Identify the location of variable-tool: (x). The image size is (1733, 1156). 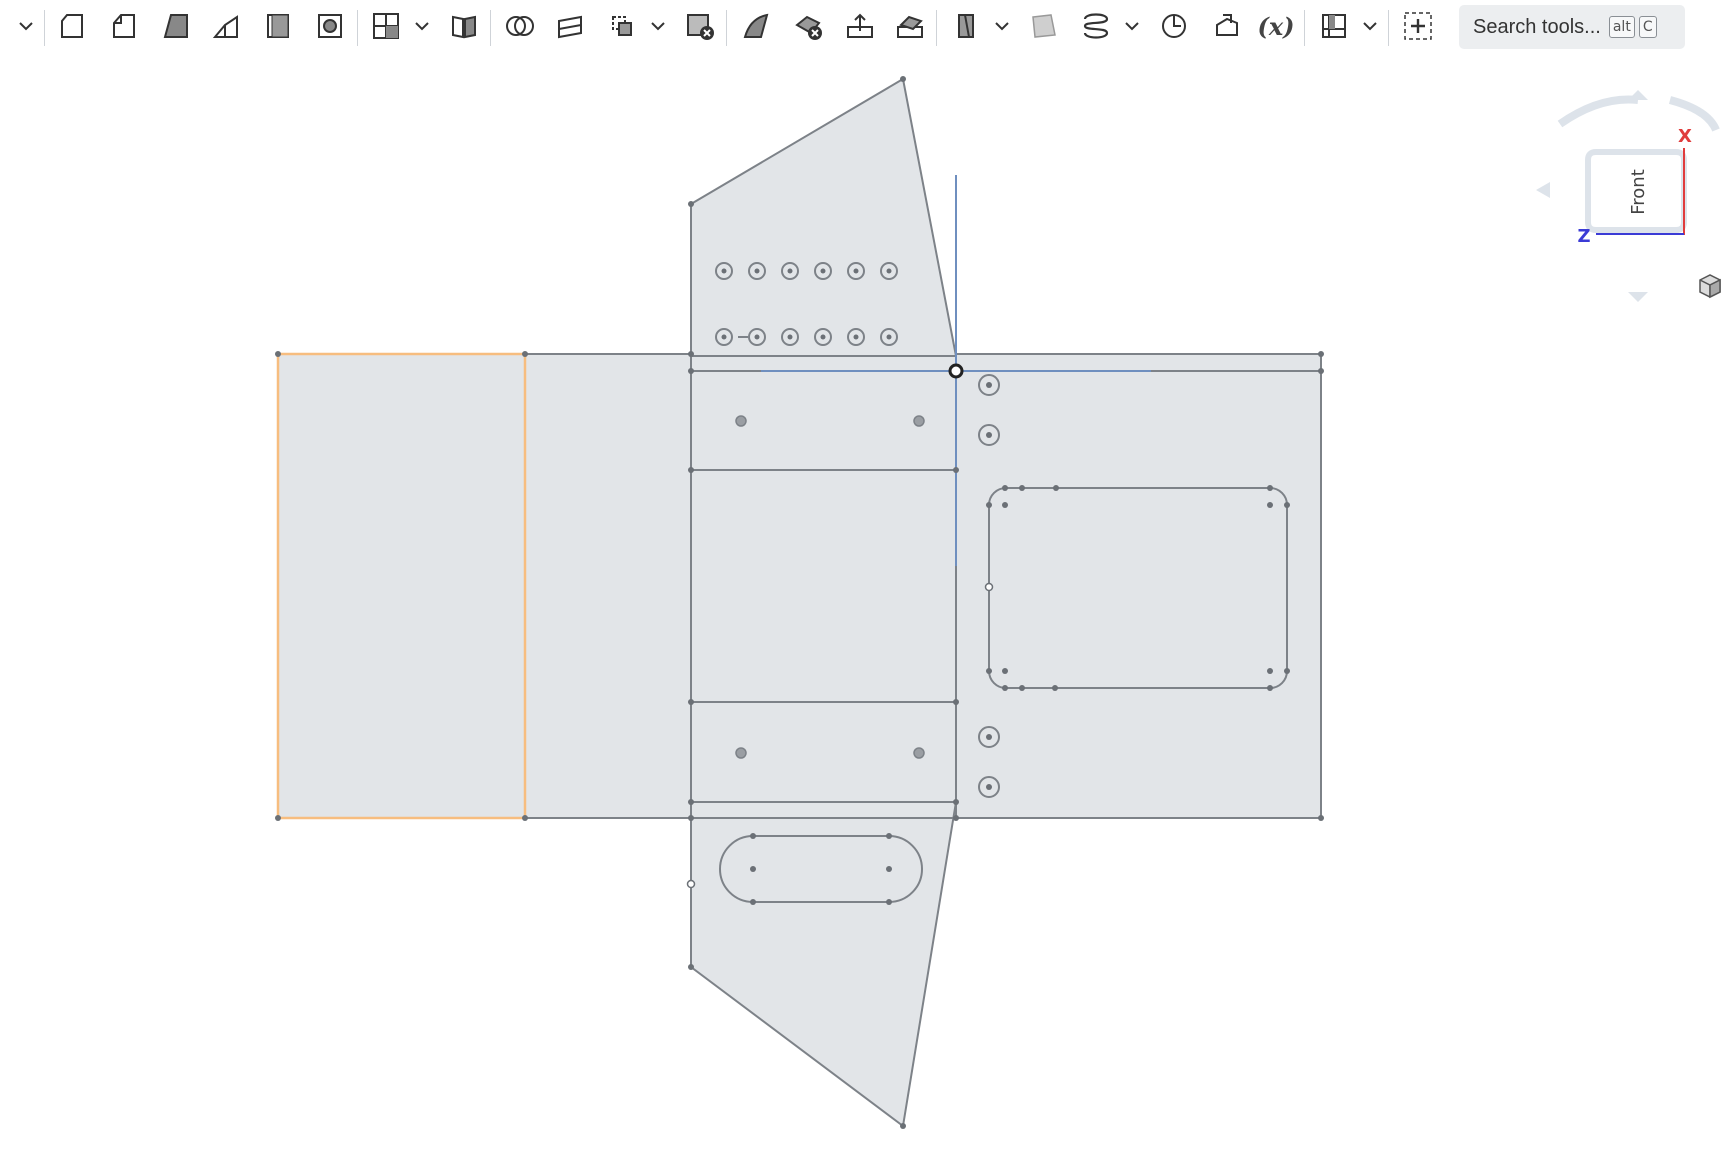
(1276, 26).